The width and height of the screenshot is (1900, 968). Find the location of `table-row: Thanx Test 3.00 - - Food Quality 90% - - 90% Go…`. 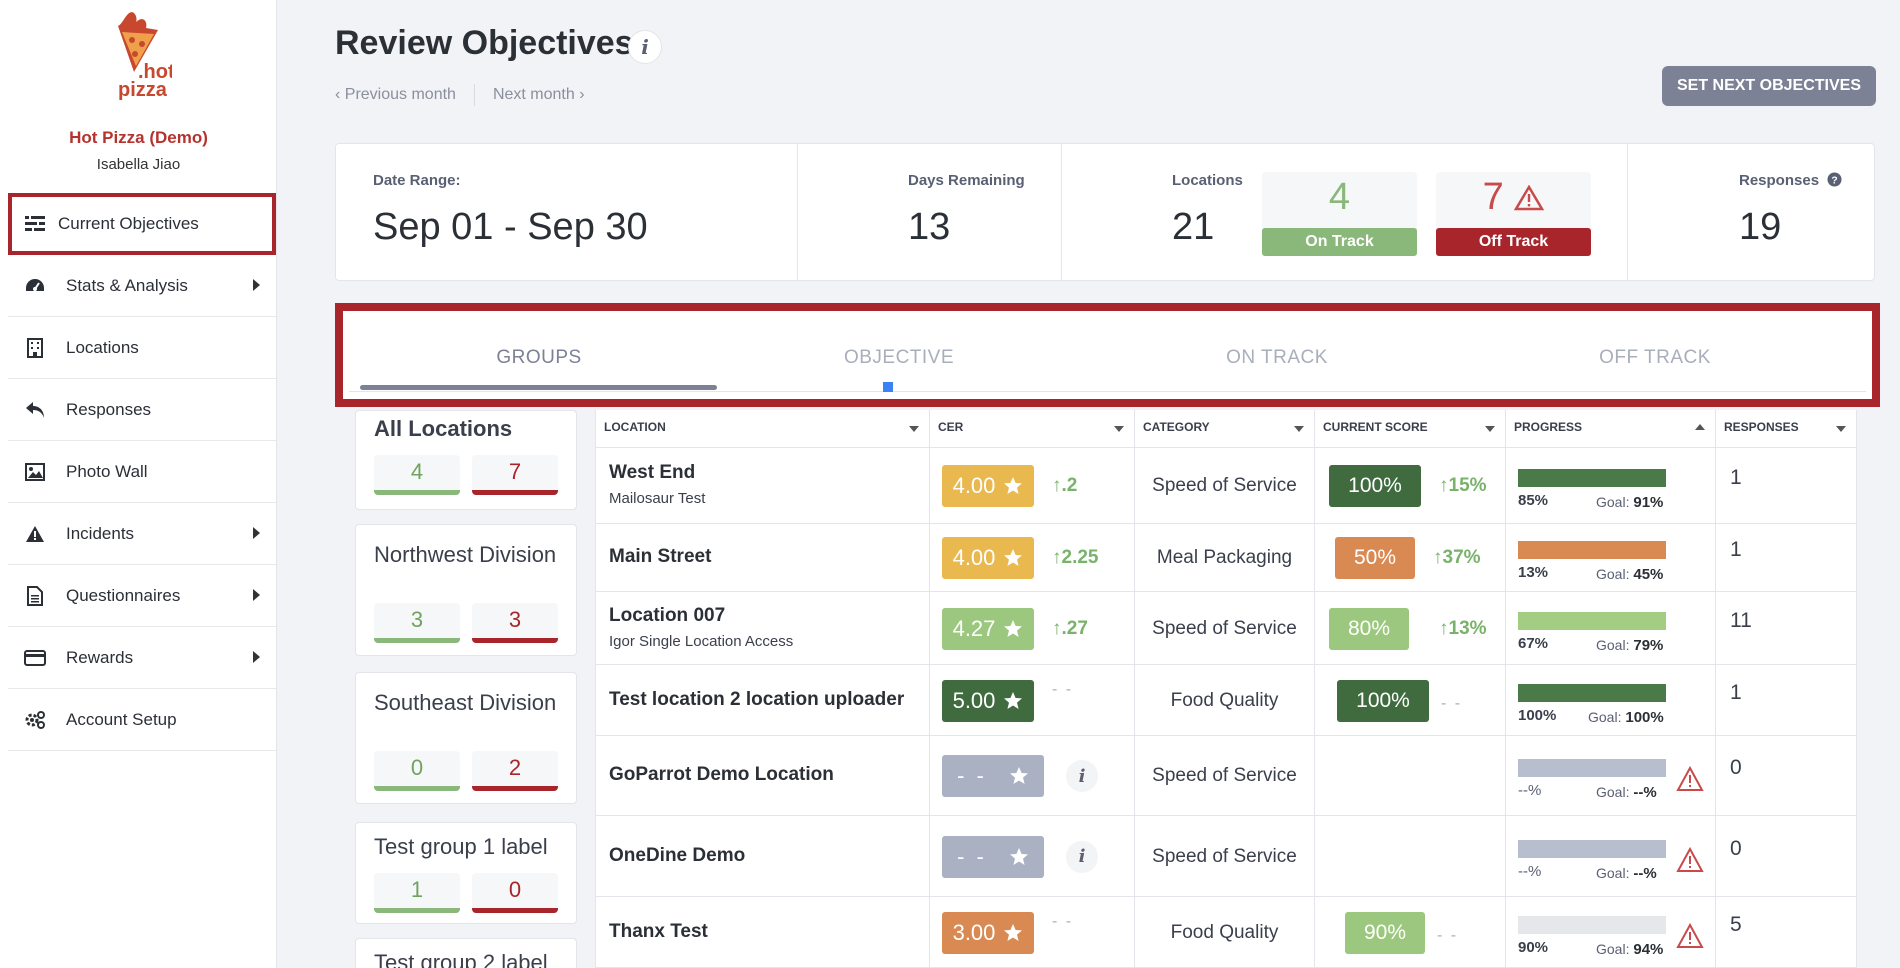

table-row: Thanx Test 3.00 - - Food Quality 90% - - 90% Go… is located at coordinates (1226, 932).